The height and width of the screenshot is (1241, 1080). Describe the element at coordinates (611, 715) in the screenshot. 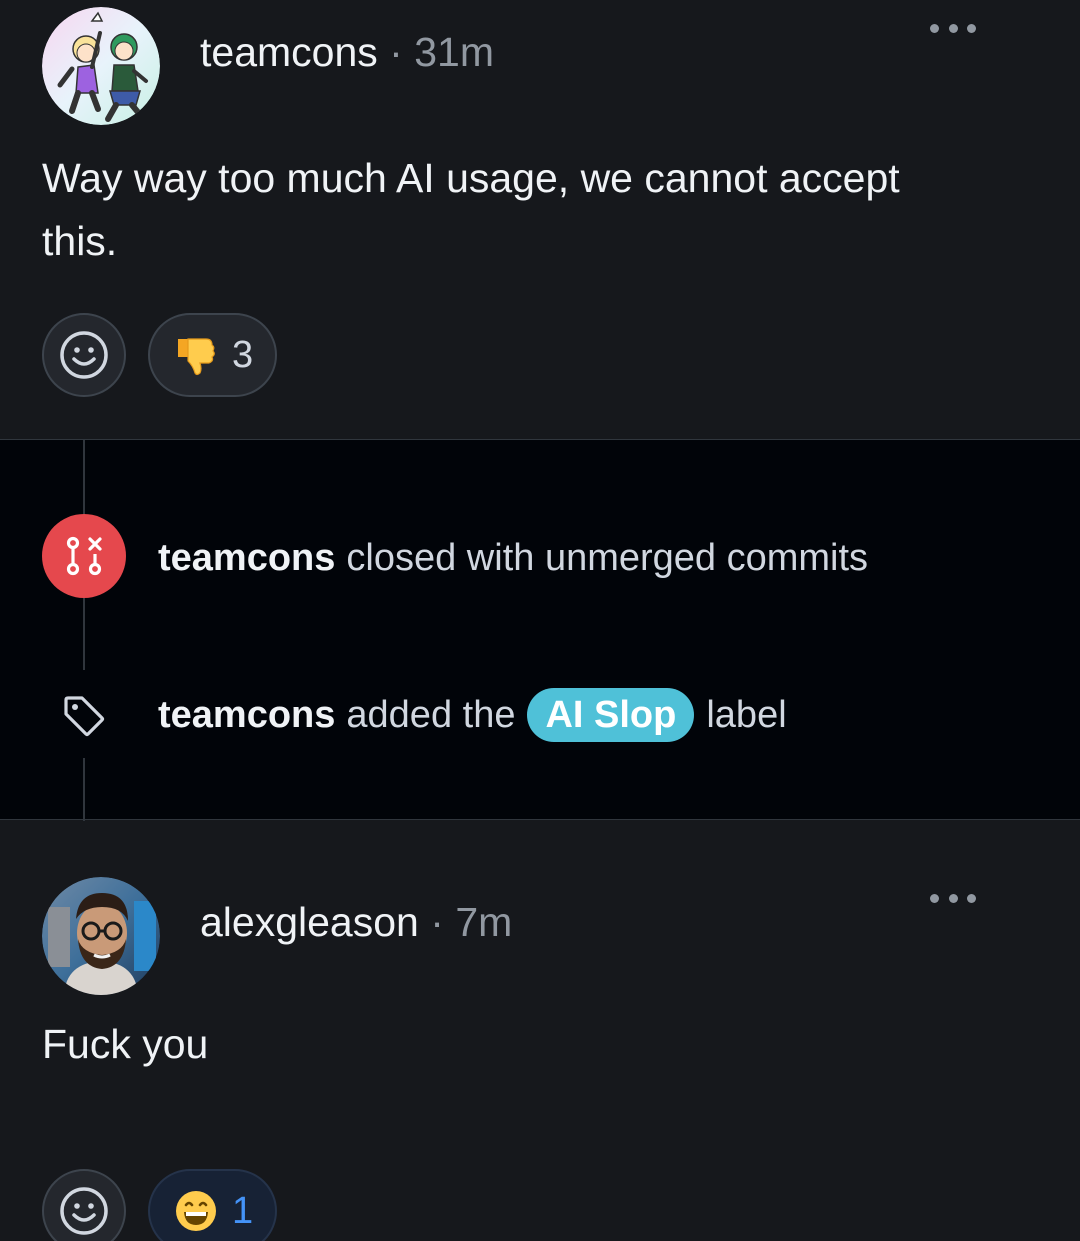

I see `label-badge: AI Slop` at that location.